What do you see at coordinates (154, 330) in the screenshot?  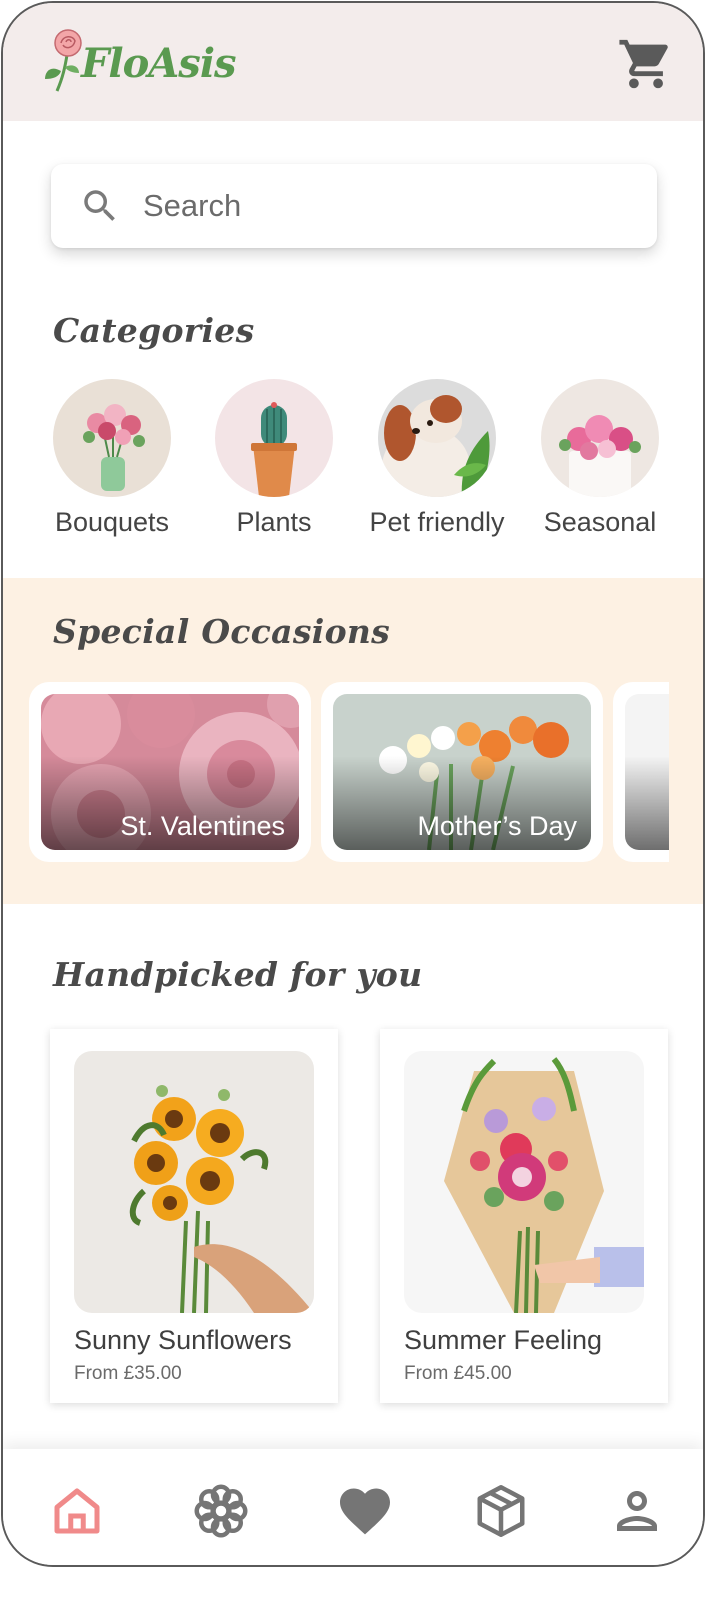 I see `categories-title: Categories` at bounding box center [154, 330].